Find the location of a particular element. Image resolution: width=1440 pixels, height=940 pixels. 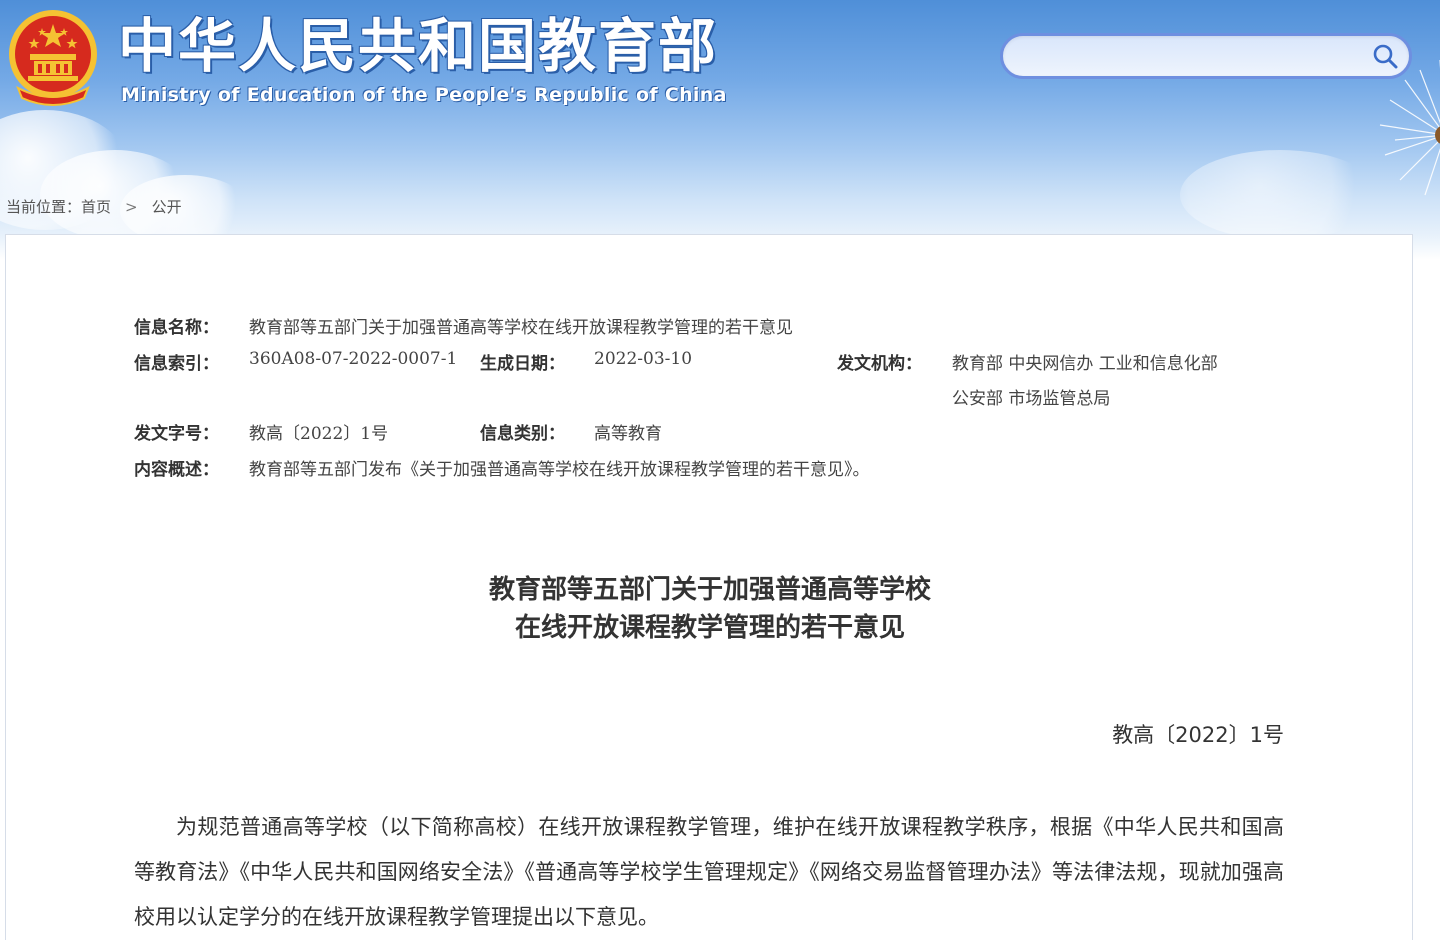

site-title: 中华人民共和国教育部 is located at coordinates (418, 46).